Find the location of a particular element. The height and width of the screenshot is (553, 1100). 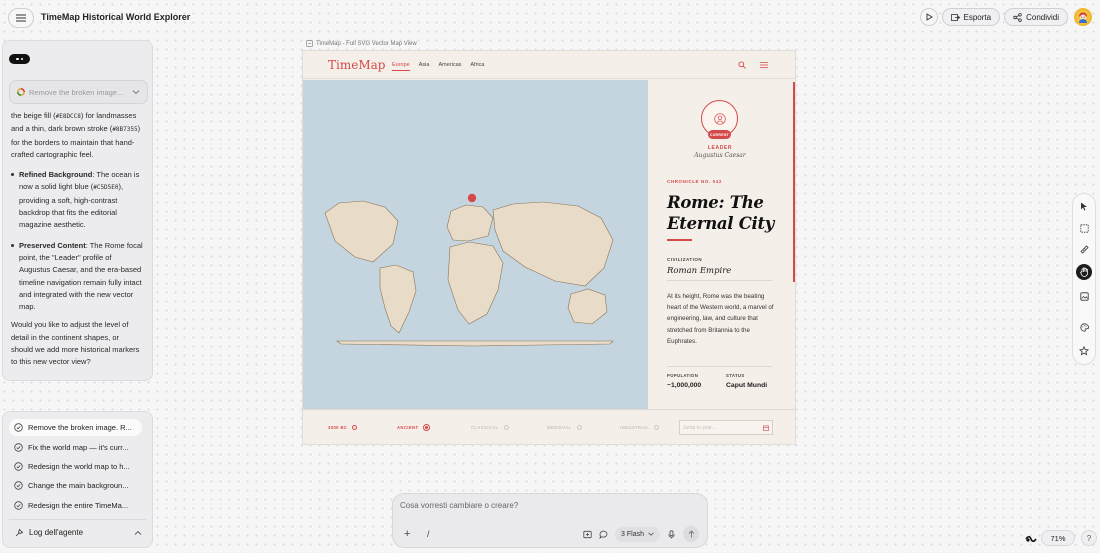

prompt-input: Cosa vorresti cambiare o creare? is located at coordinates (459, 505).